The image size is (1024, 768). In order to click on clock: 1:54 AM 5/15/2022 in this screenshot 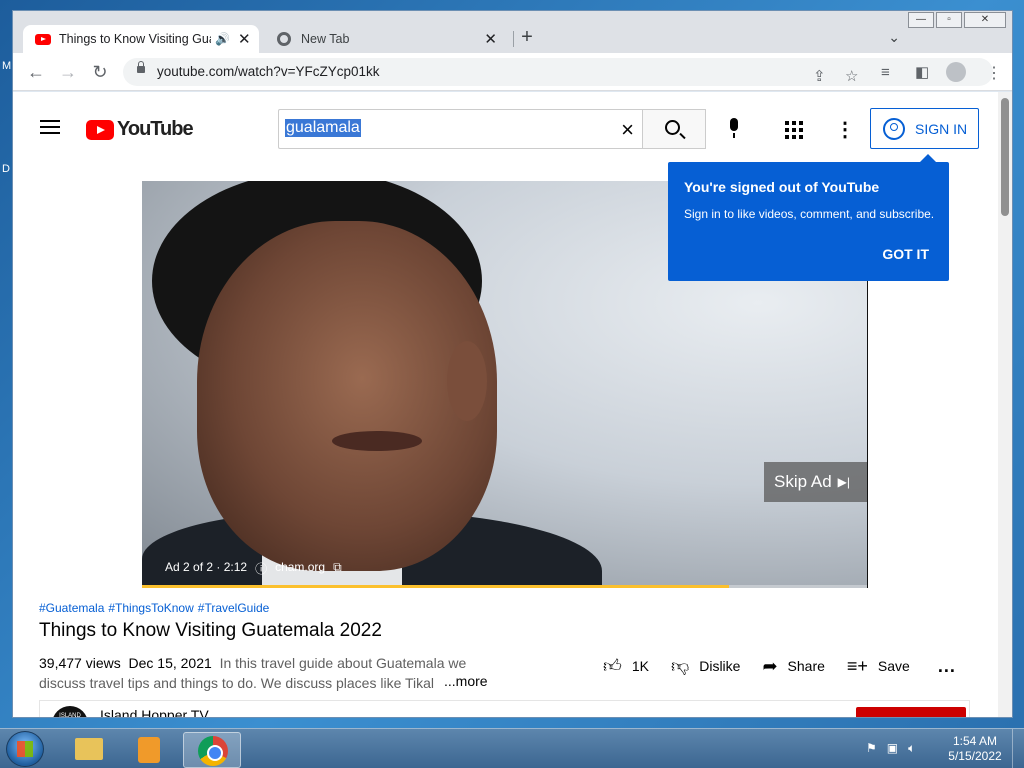, I will do `click(975, 749)`.